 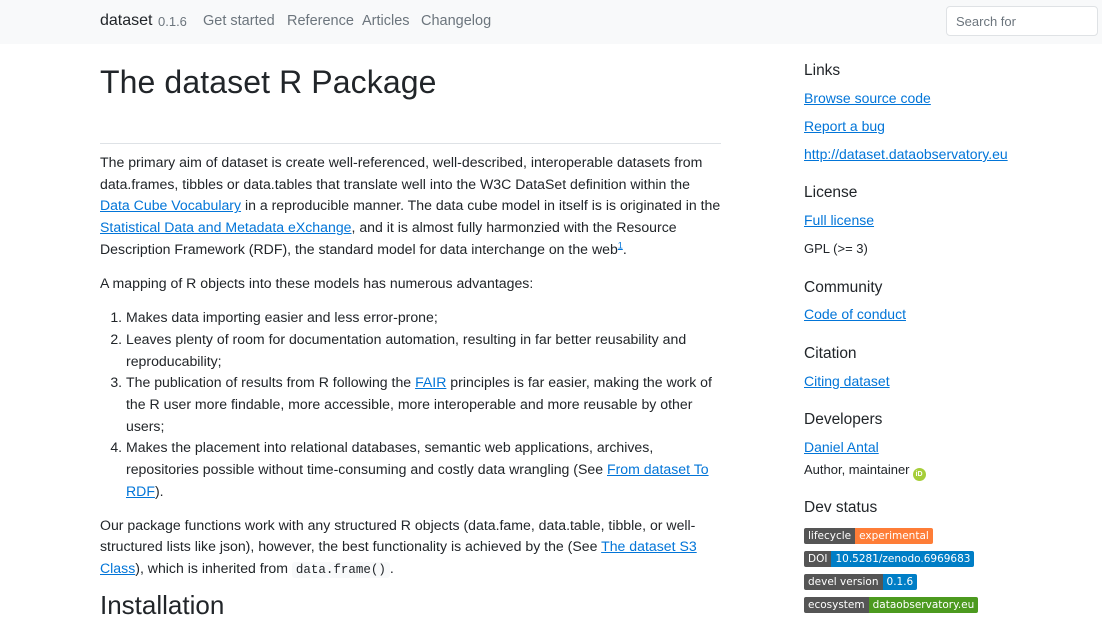 I want to click on version-label: 0.1.6, so click(x=172, y=21).